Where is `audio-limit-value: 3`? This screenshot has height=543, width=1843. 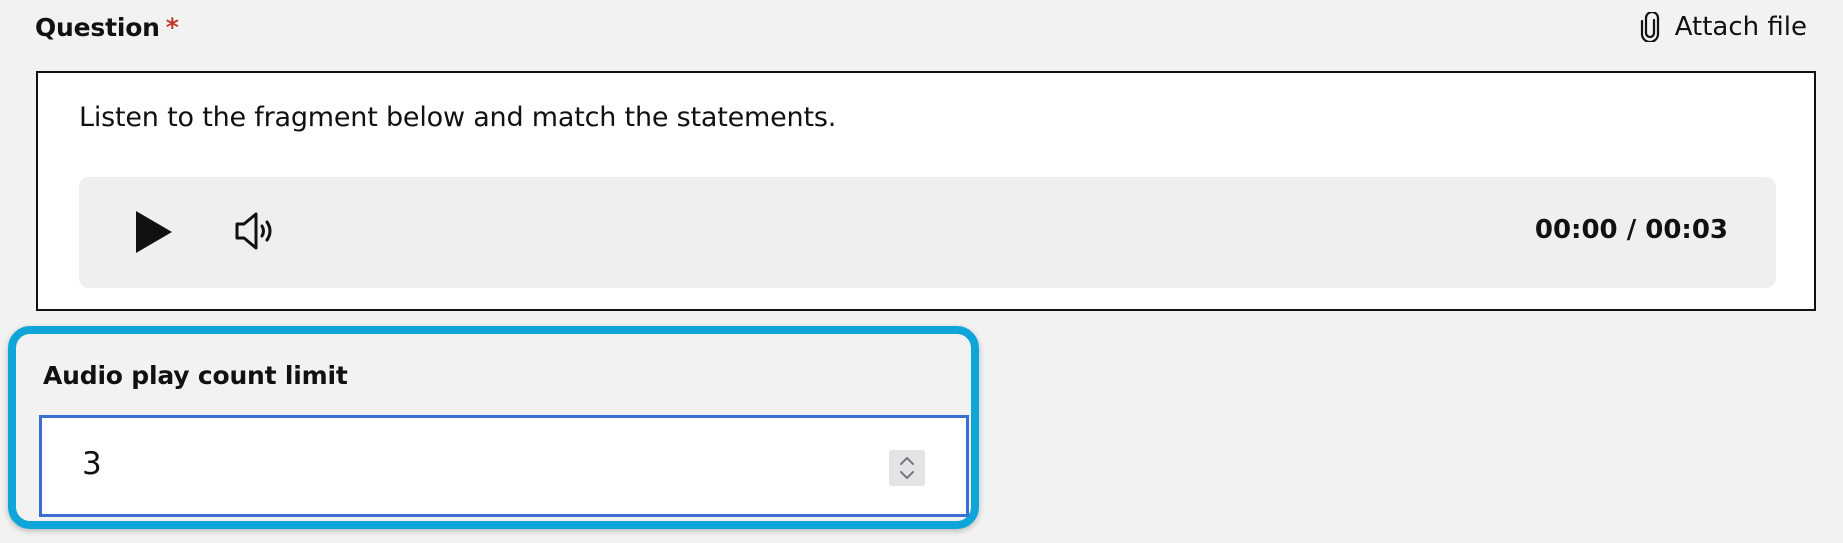 audio-limit-value: 3 is located at coordinates (92, 464).